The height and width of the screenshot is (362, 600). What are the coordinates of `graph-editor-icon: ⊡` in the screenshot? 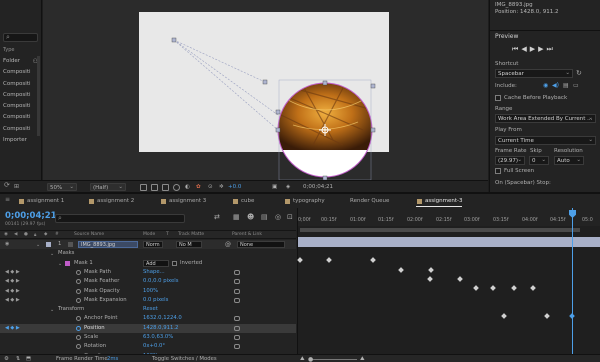 It's located at (290, 217).